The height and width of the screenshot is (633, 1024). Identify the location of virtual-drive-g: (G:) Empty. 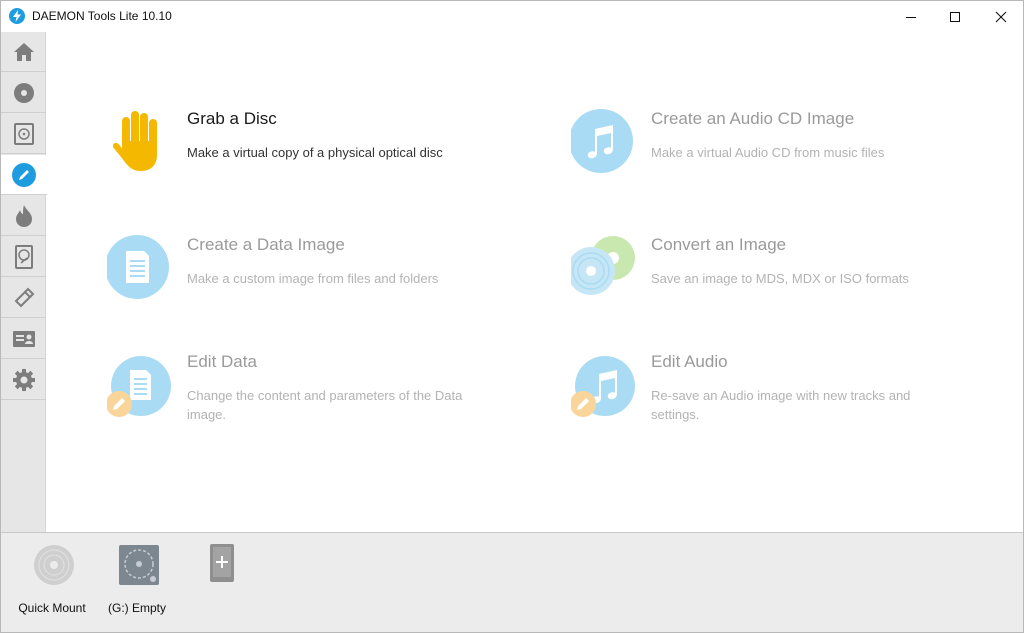
(137, 583).